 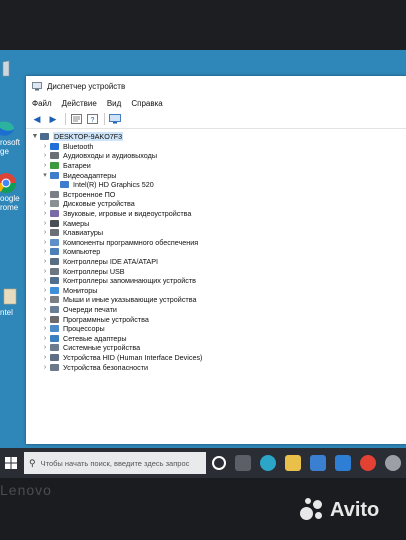 What do you see at coordinates (130, 300) in the screenshot?
I see `tree-category-label: Мыши и иные указывающие устройства` at bounding box center [130, 300].